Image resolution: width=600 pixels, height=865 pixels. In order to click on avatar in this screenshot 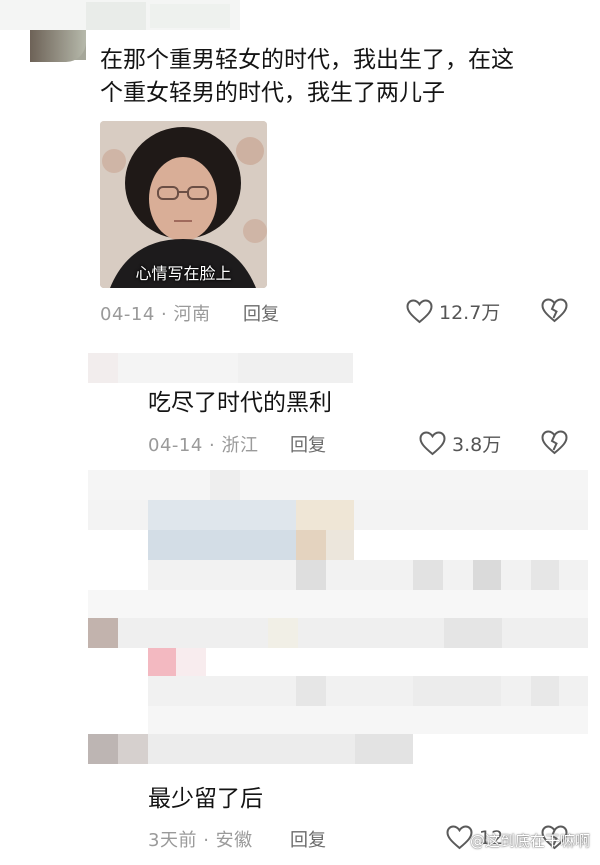, I will do `click(58, 46)`.